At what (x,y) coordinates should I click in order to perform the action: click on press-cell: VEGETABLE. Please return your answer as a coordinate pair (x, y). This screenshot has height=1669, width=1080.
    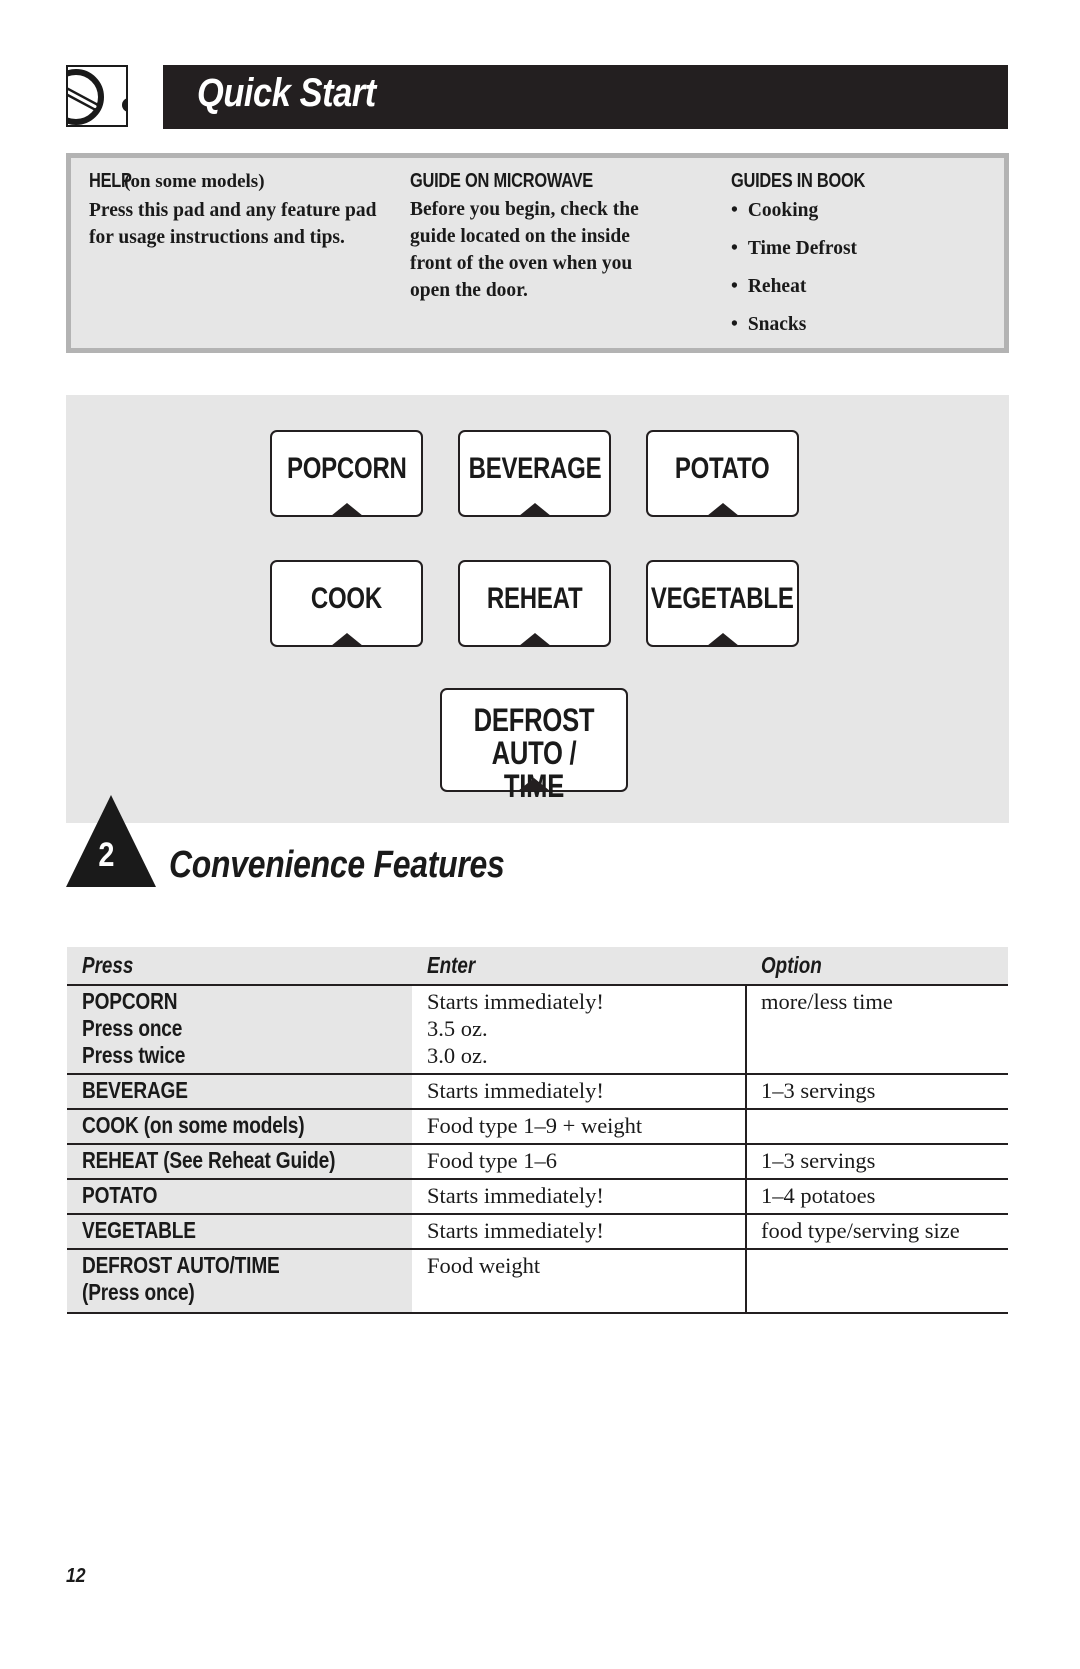
    Looking at the image, I should click on (239, 1232).